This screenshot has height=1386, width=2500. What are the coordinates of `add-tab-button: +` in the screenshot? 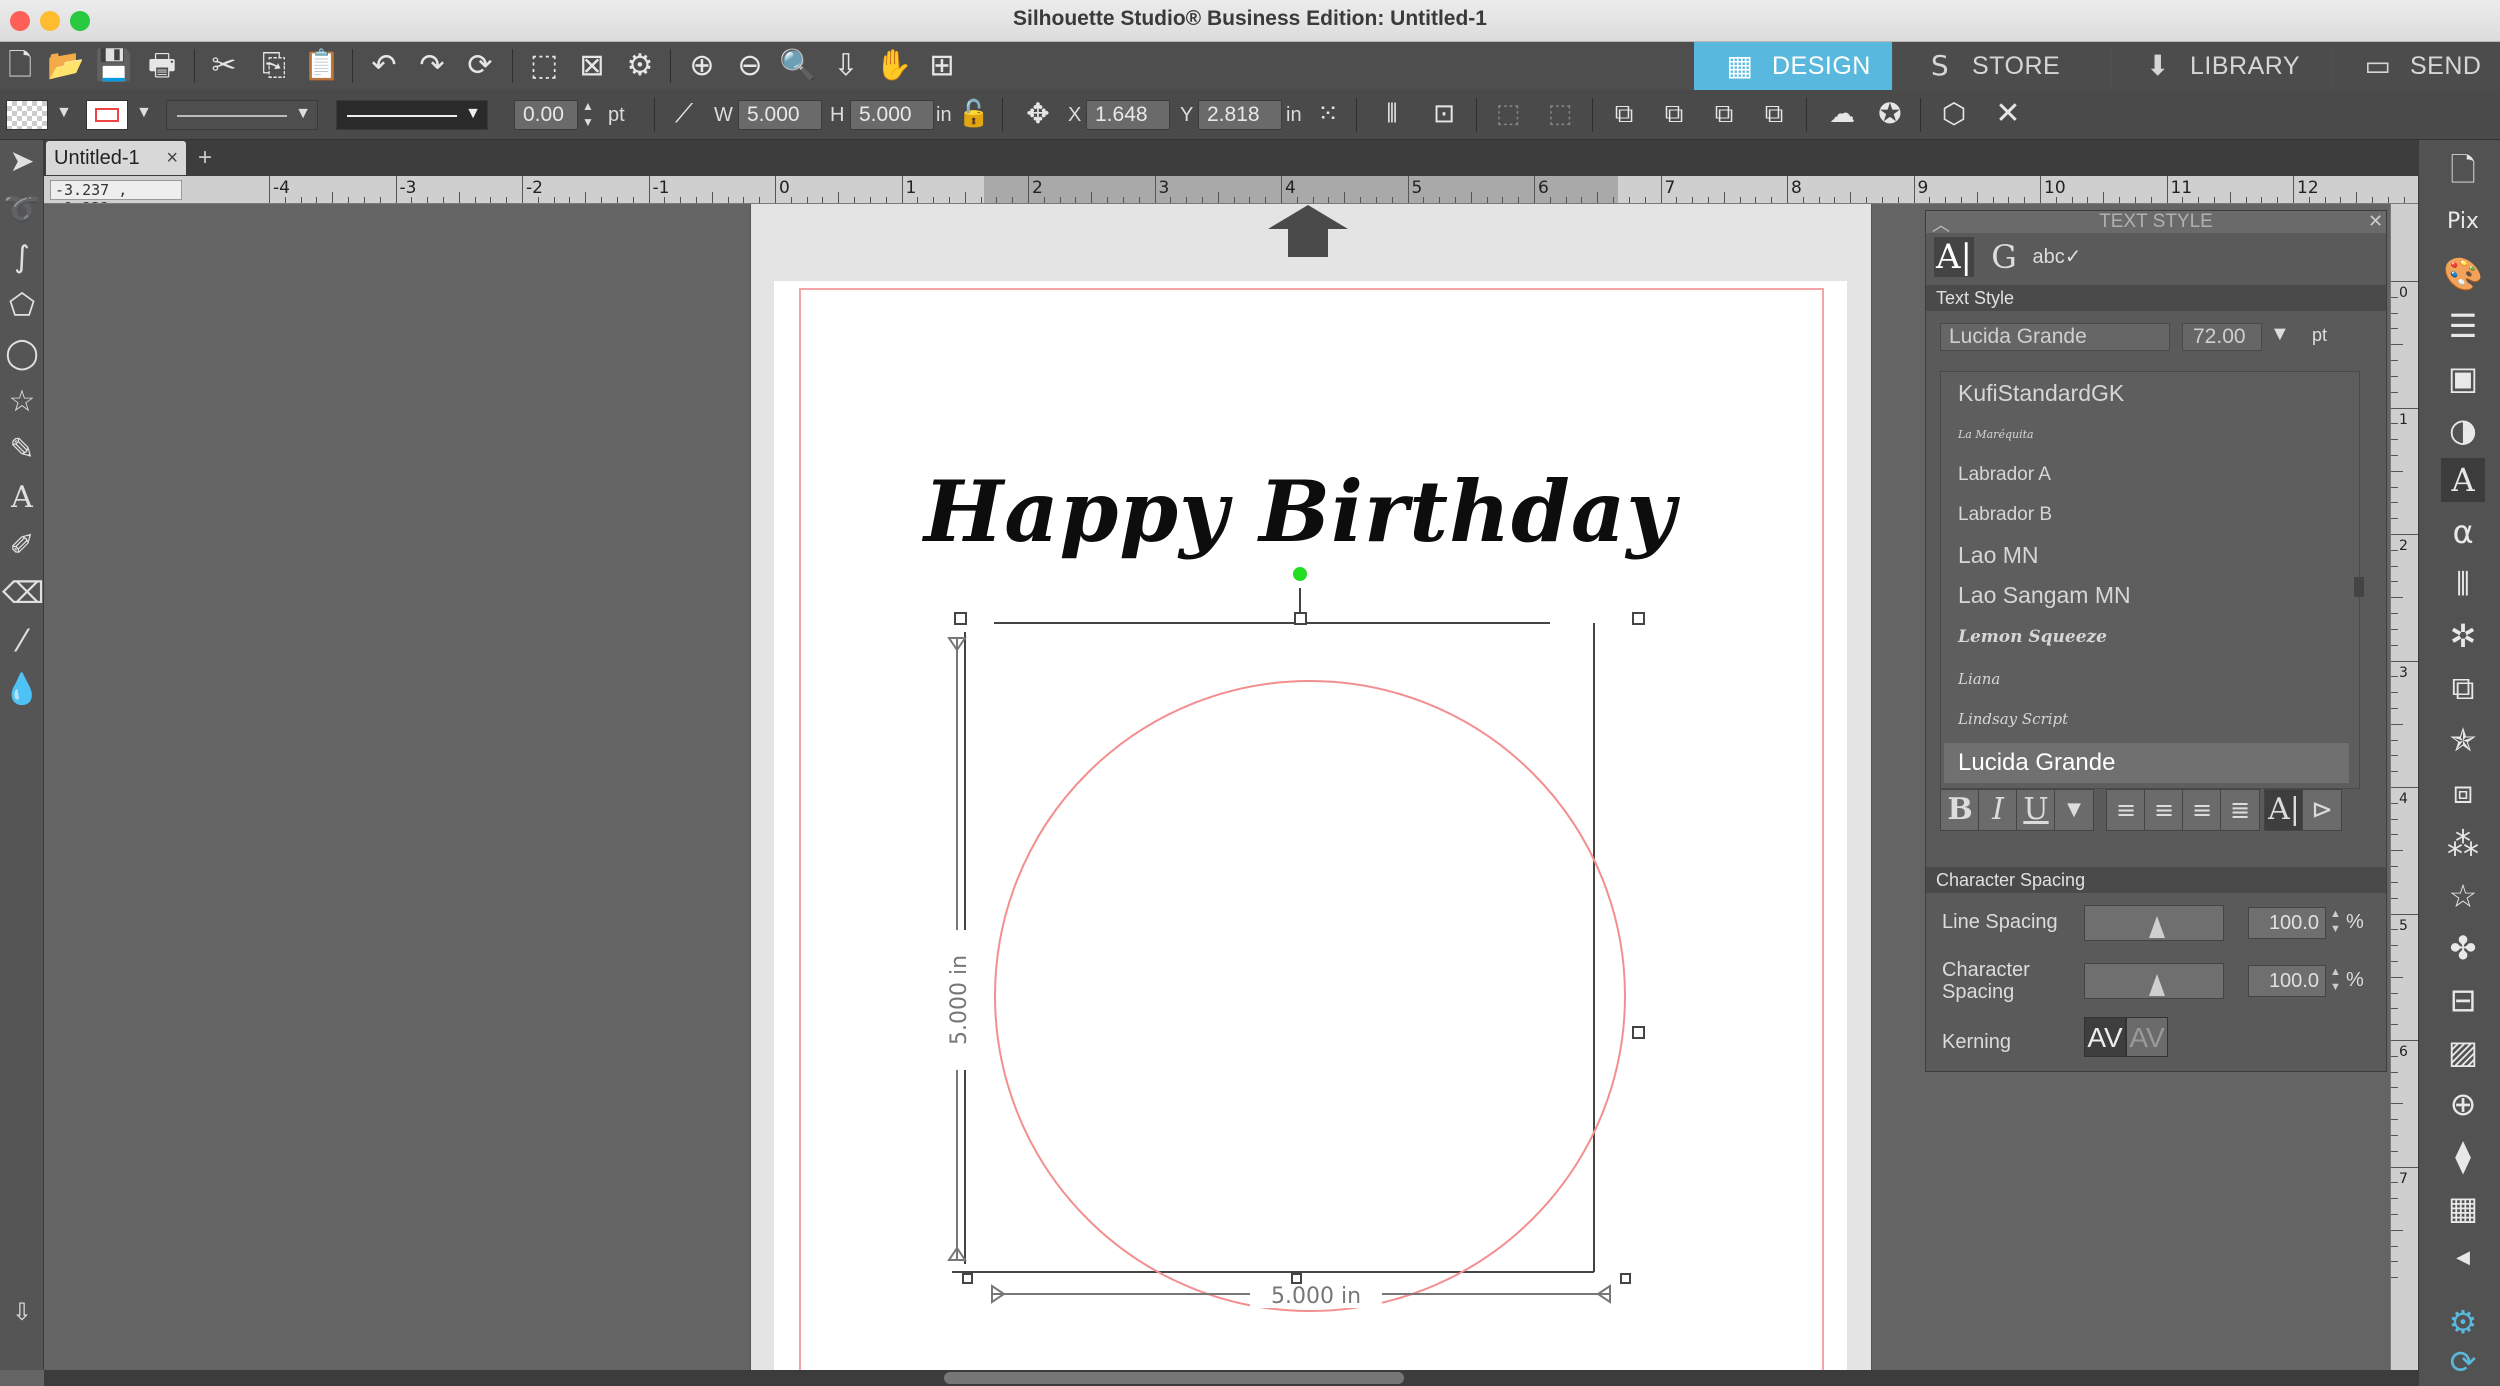 It's located at (205, 158).